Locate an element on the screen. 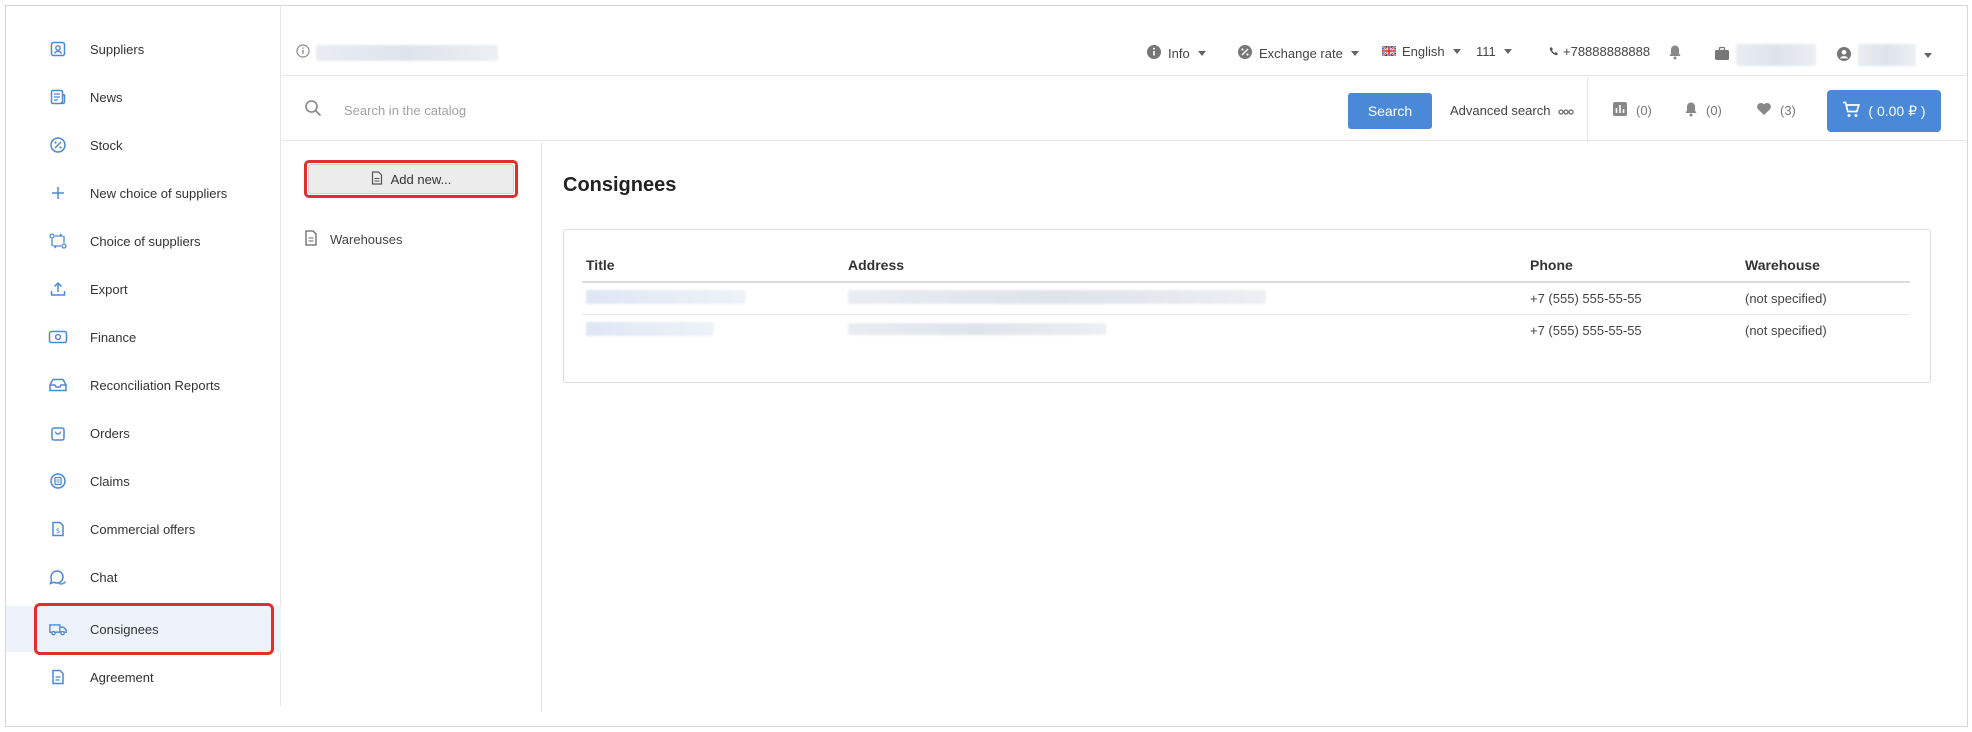  info-circle-icon is located at coordinates (303, 52).